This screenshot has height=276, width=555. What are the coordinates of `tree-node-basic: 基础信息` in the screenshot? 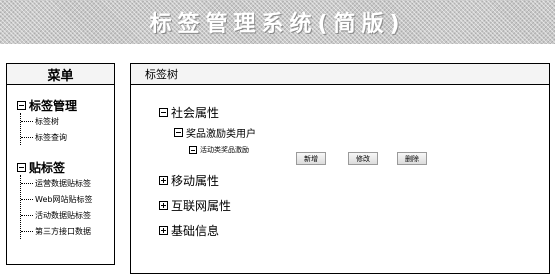 It's located at (189, 230).